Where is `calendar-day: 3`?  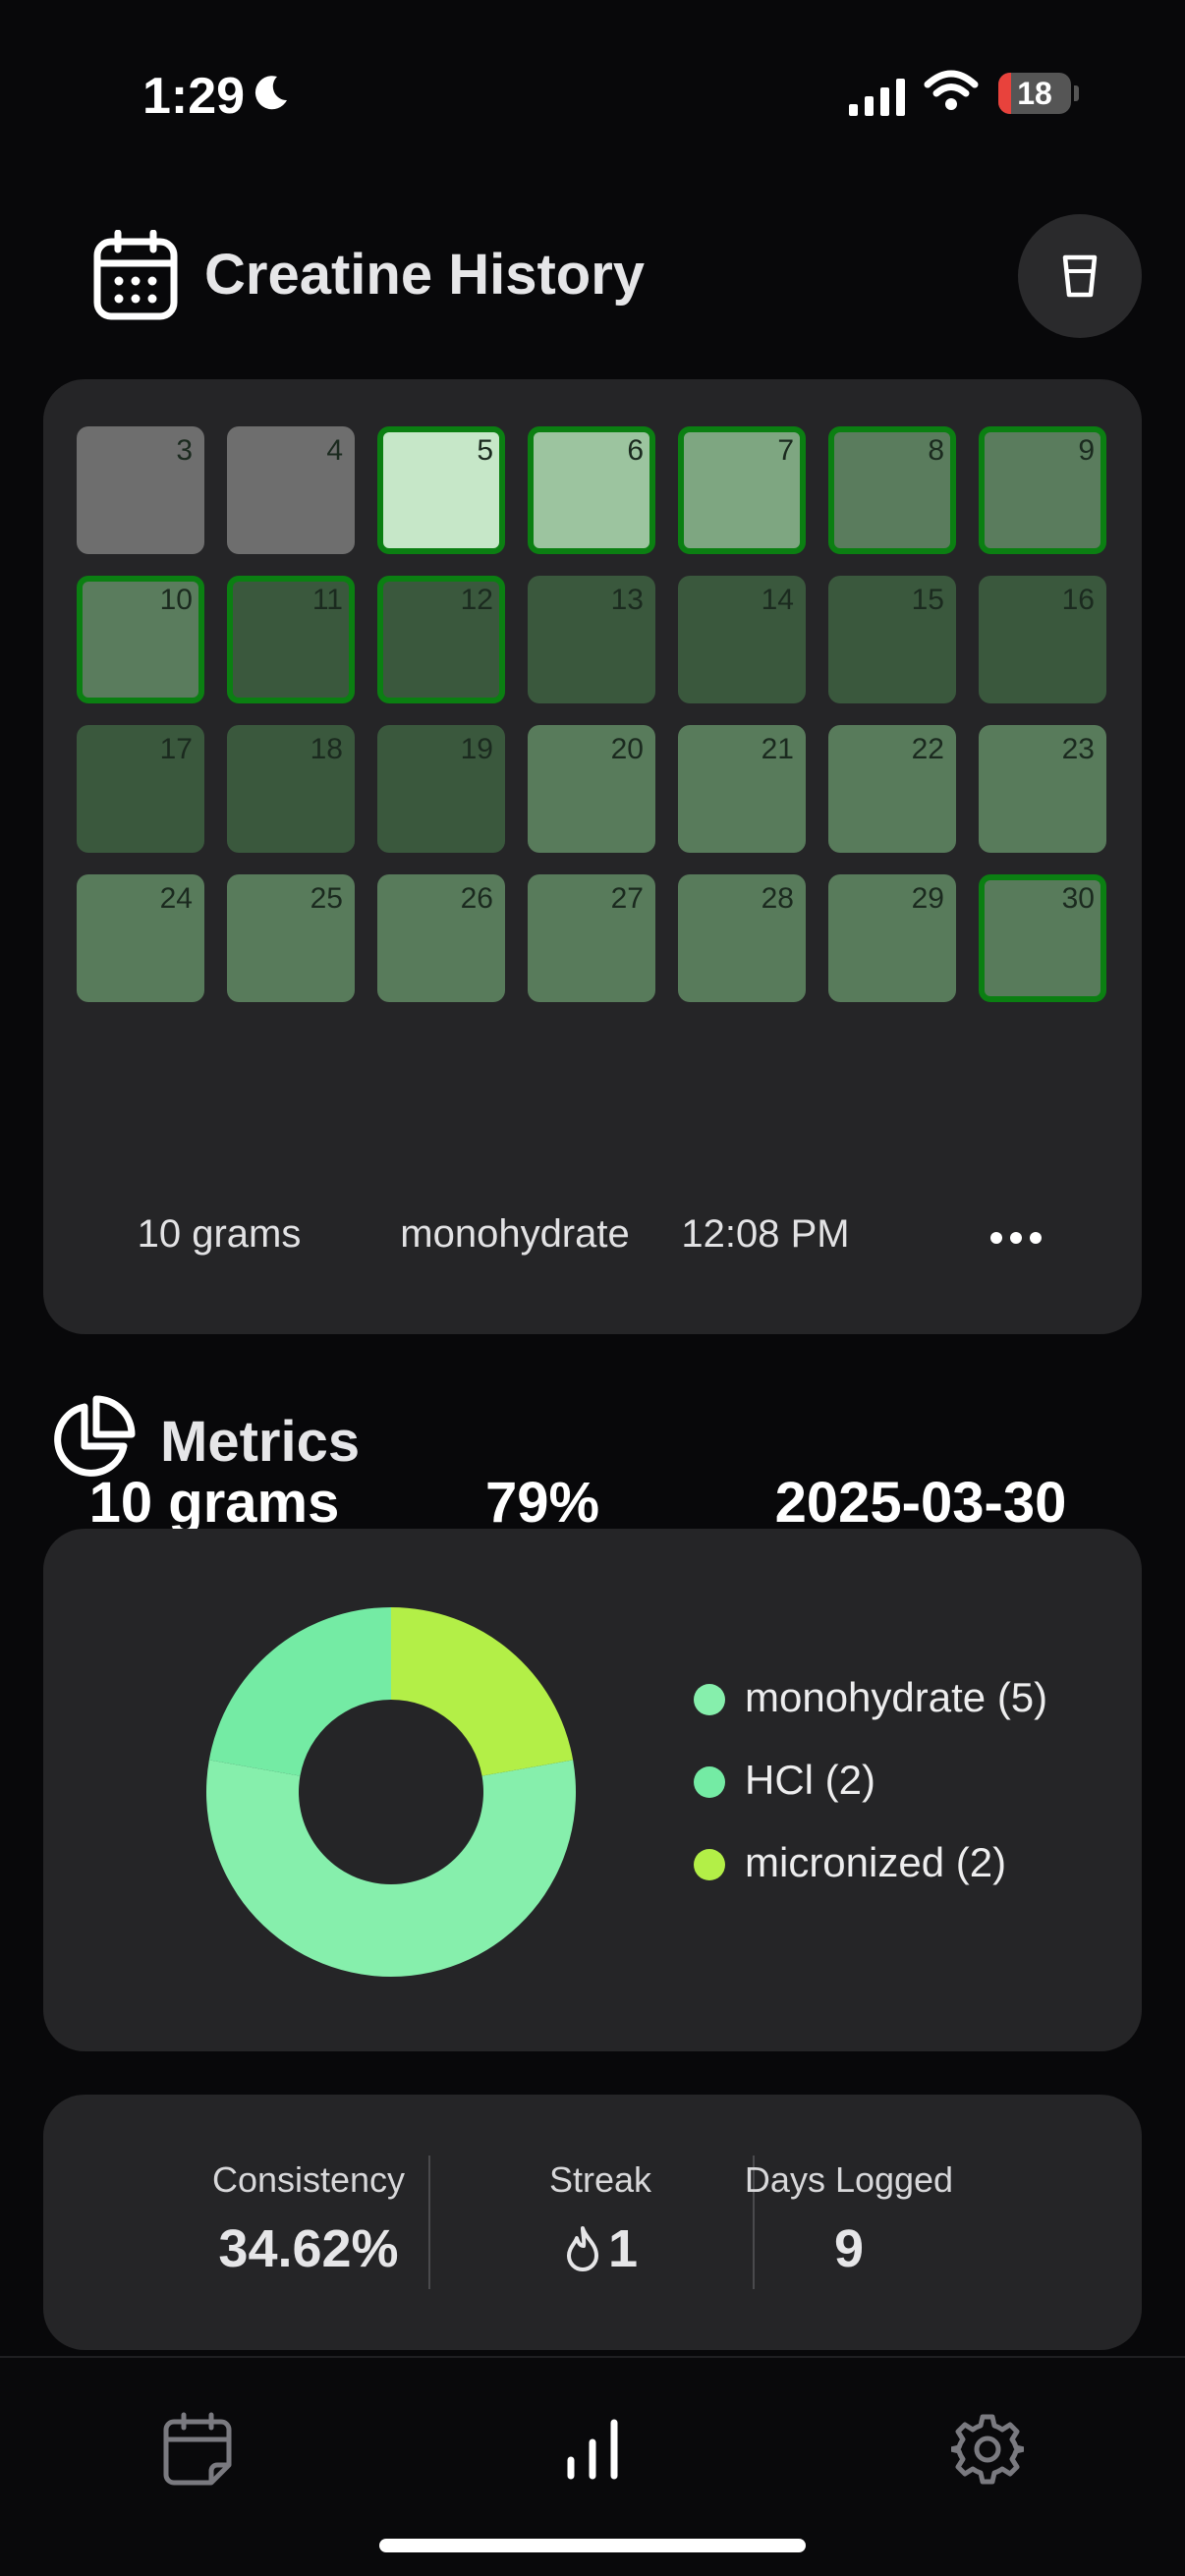
calendar-day: 3 is located at coordinates (140, 490).